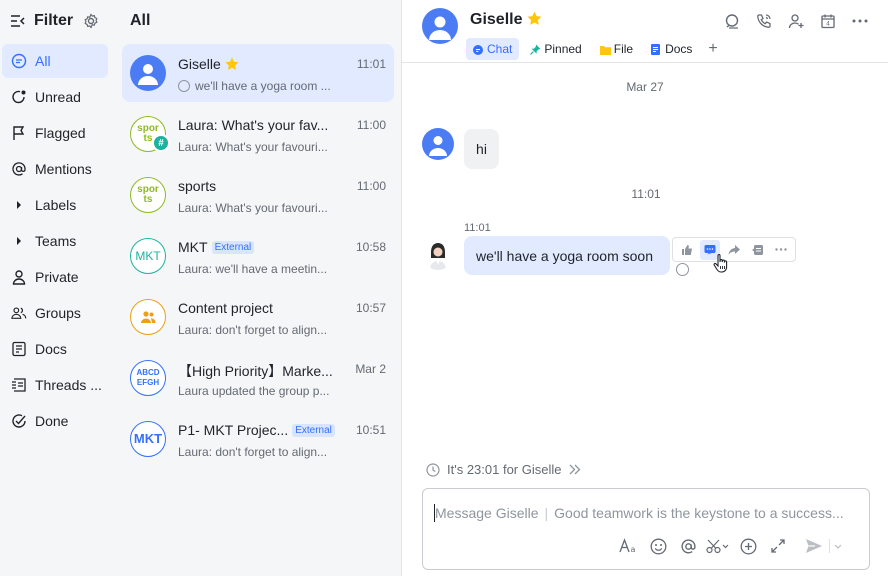 This screenshot has width=888, height=576. Describe the element at coordinates (732, 21) in the screenshot. I see `search-icon` at that location.